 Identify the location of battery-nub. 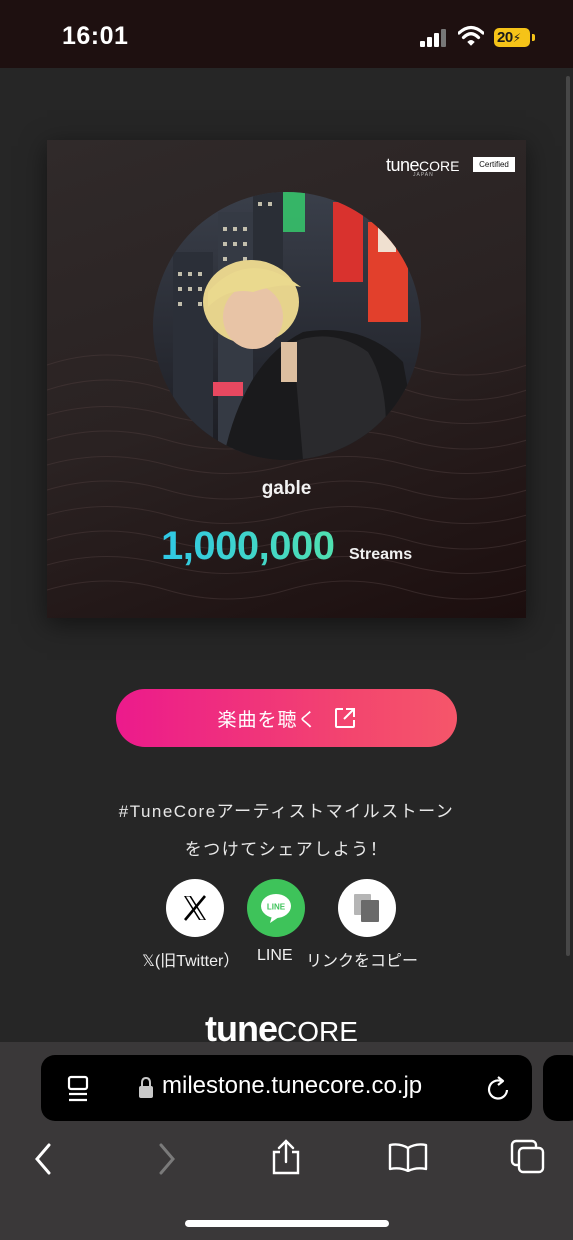
(533, 37).